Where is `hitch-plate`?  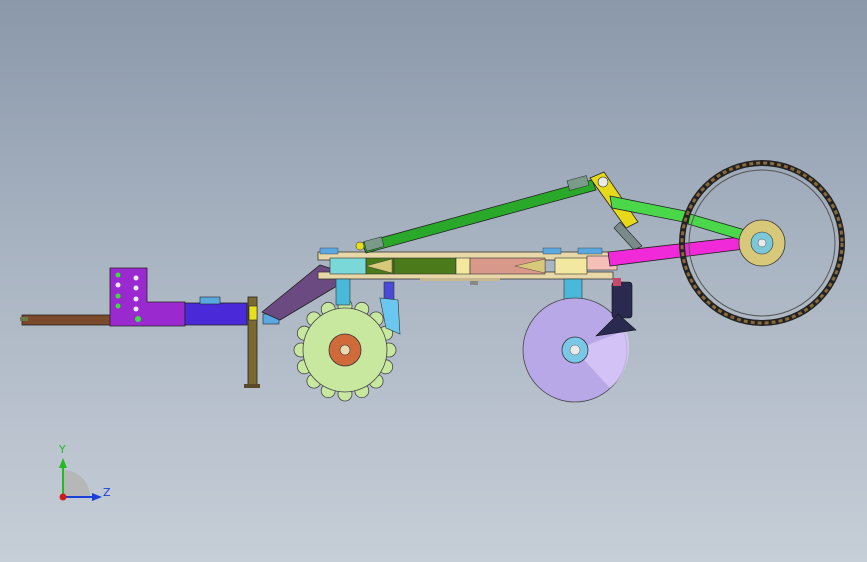 hitch-plate is located at coordinates (147, 297).